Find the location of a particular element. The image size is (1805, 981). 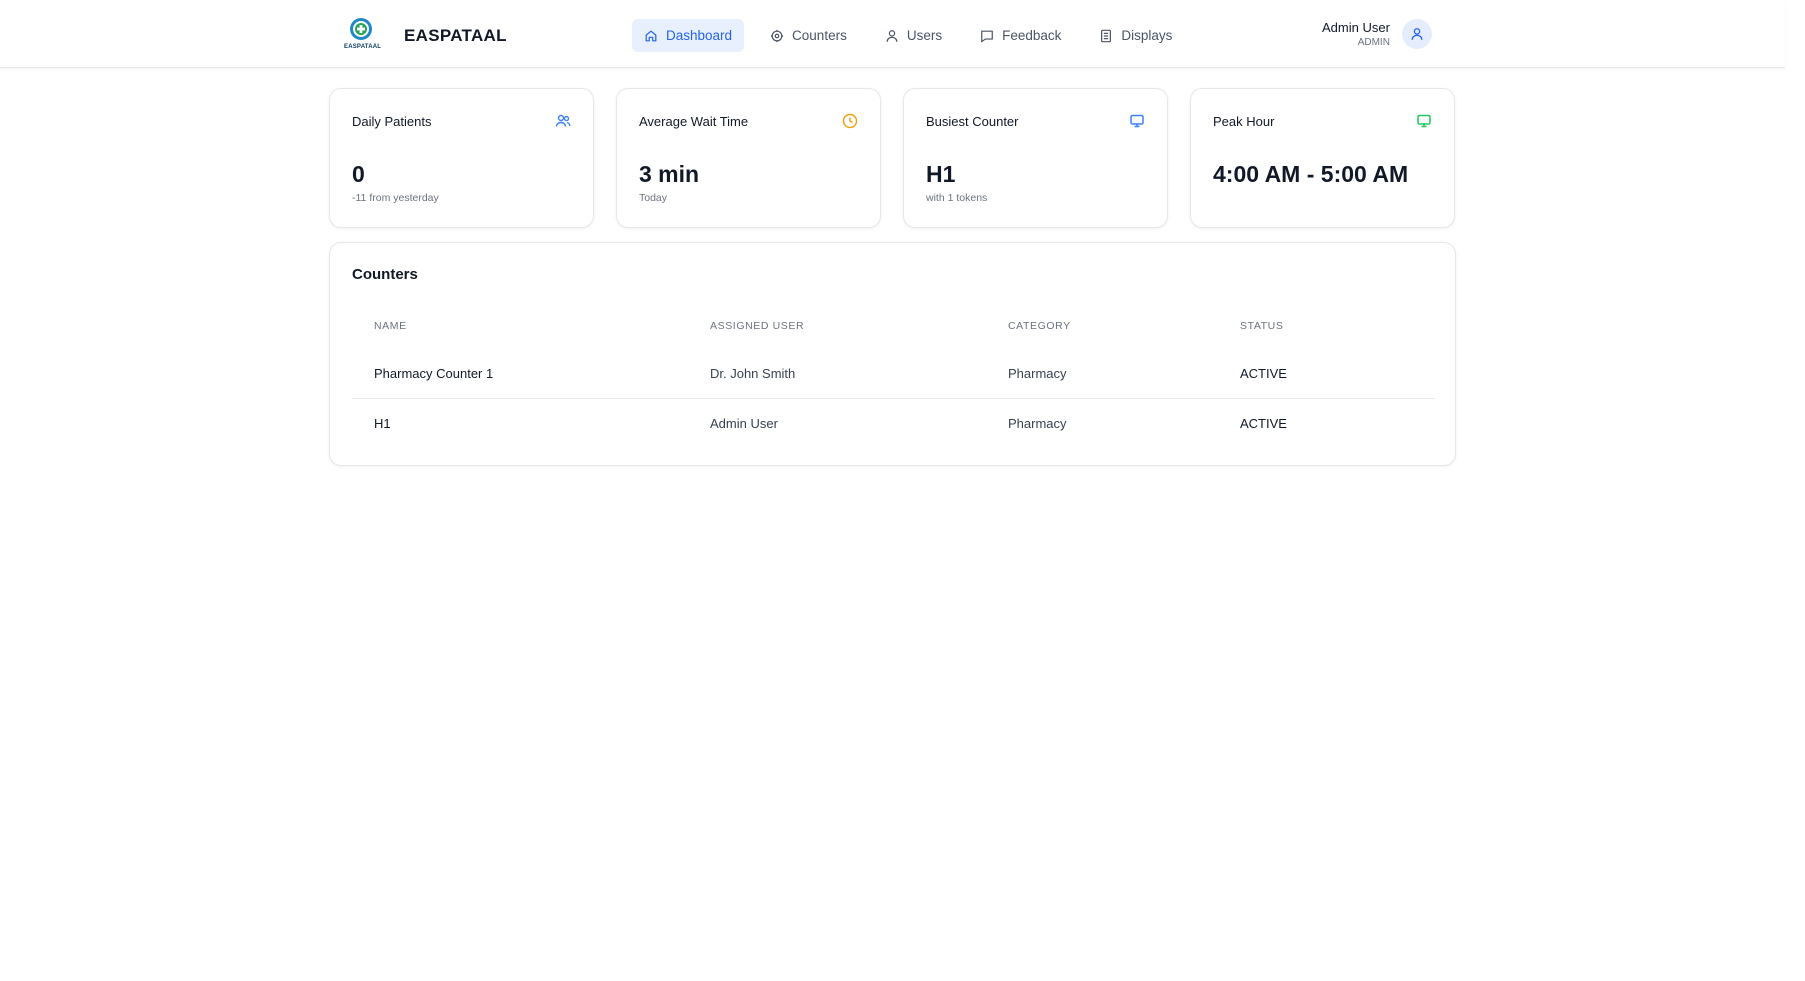

stat-title: Daily Patients is located at coordinates (392, 121).